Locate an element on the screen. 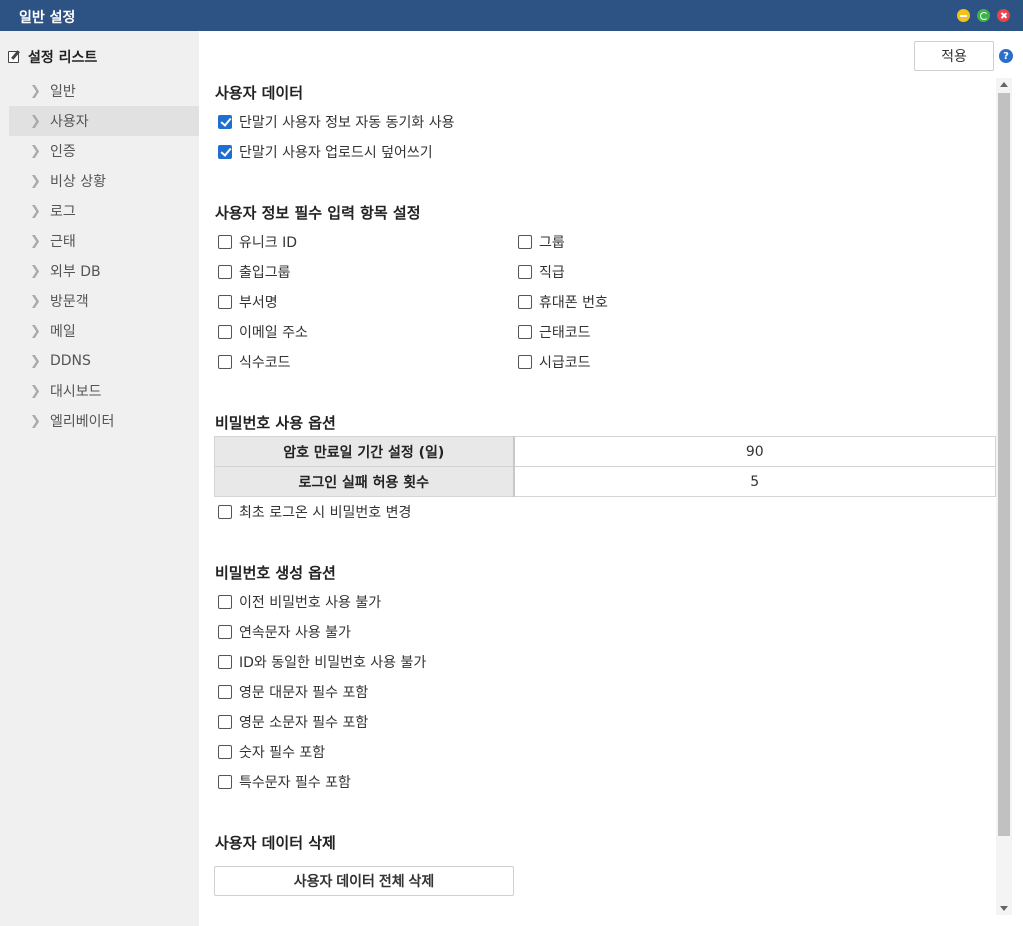 The width and height of the screenshot is (1023, 926). sidebar-item-label: 메일 is located at coordinates (63, 332).